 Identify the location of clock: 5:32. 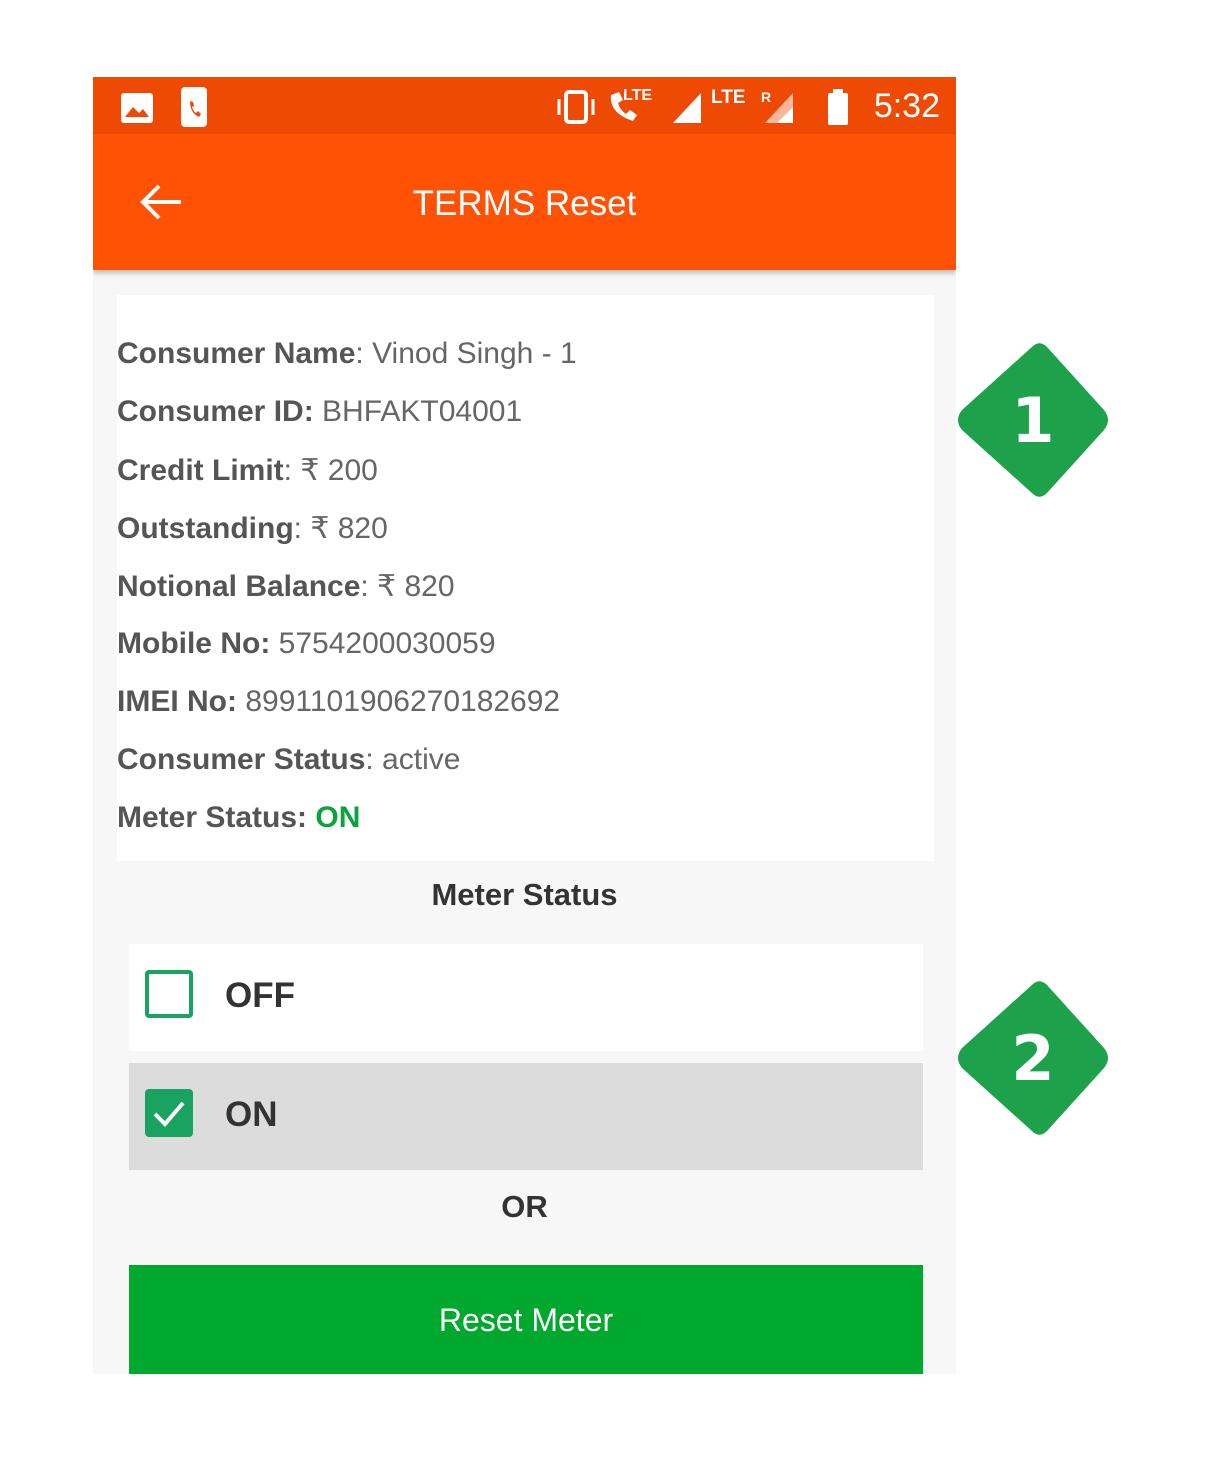
(906, 106).